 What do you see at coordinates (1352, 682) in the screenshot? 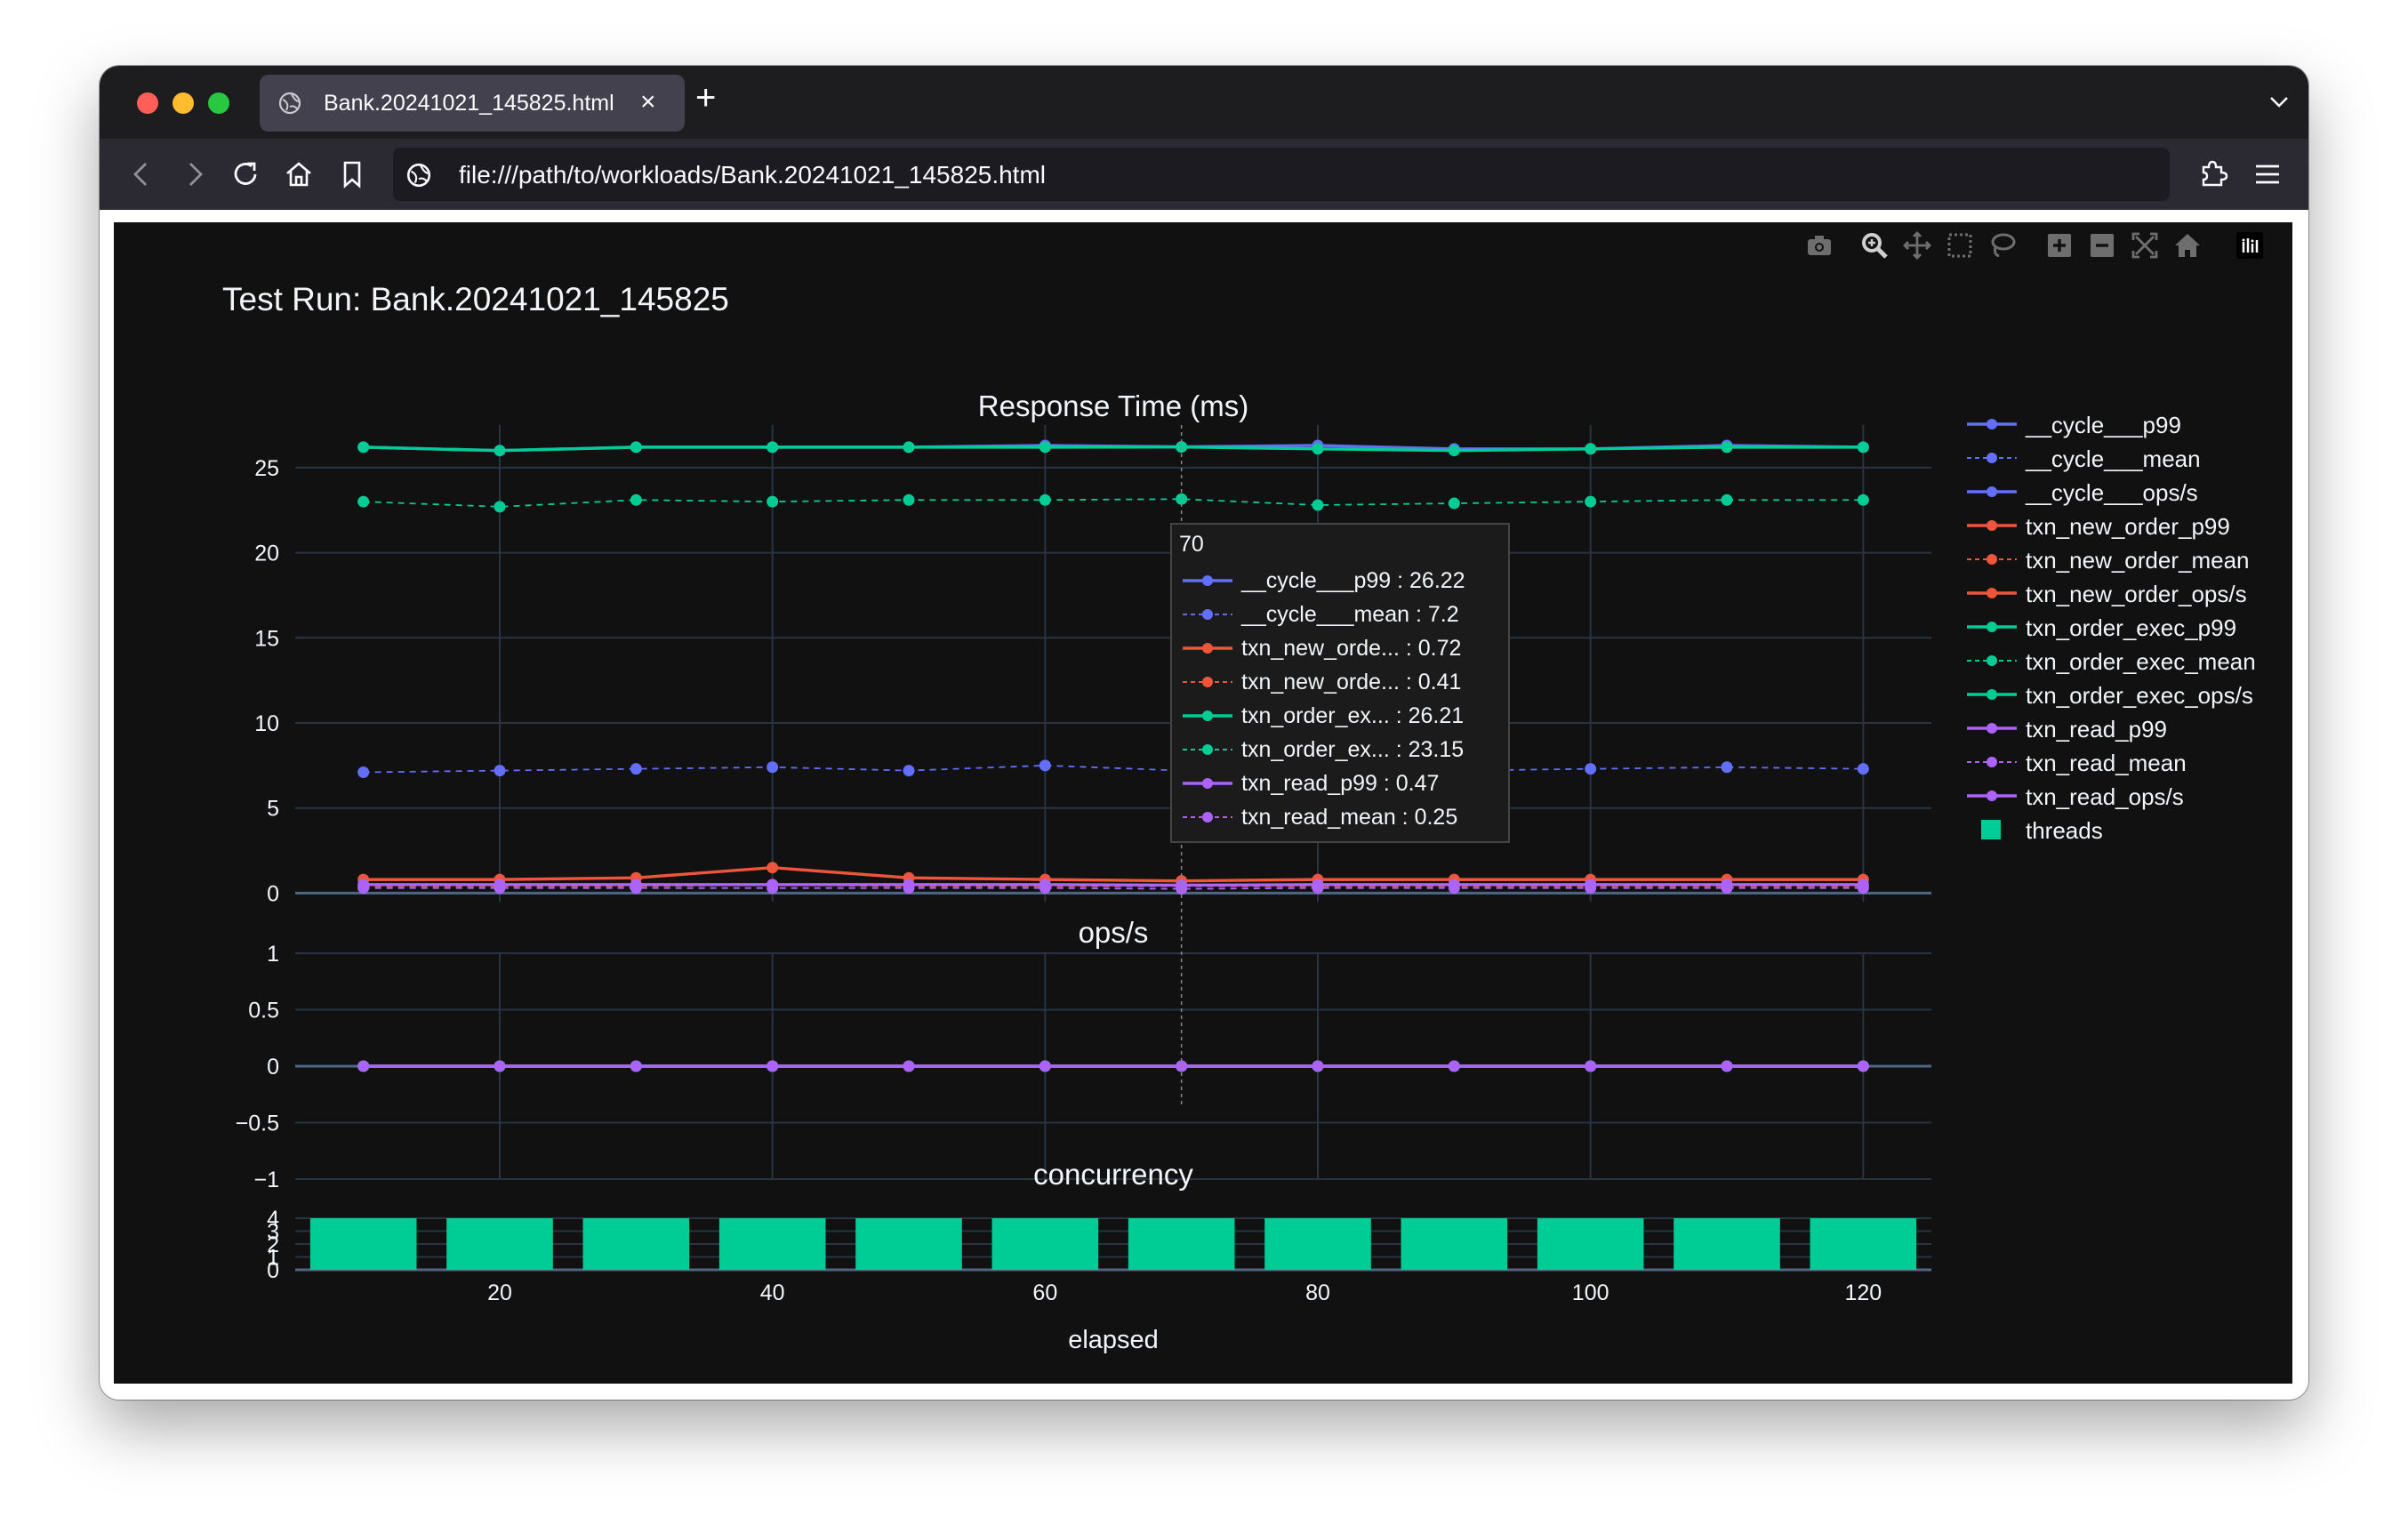
I see `tooltip-text: txn_new_orde... : 0.41` at bounding box center [1352, 682].